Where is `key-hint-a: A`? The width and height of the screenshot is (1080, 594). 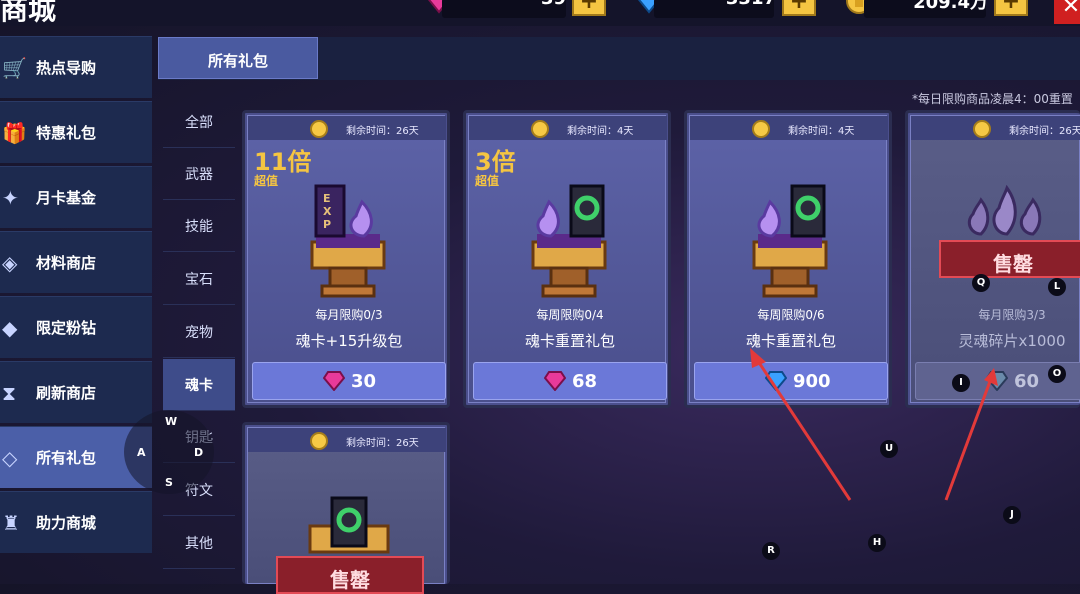
key-hint-a: A is located at coordinates (141, 452).